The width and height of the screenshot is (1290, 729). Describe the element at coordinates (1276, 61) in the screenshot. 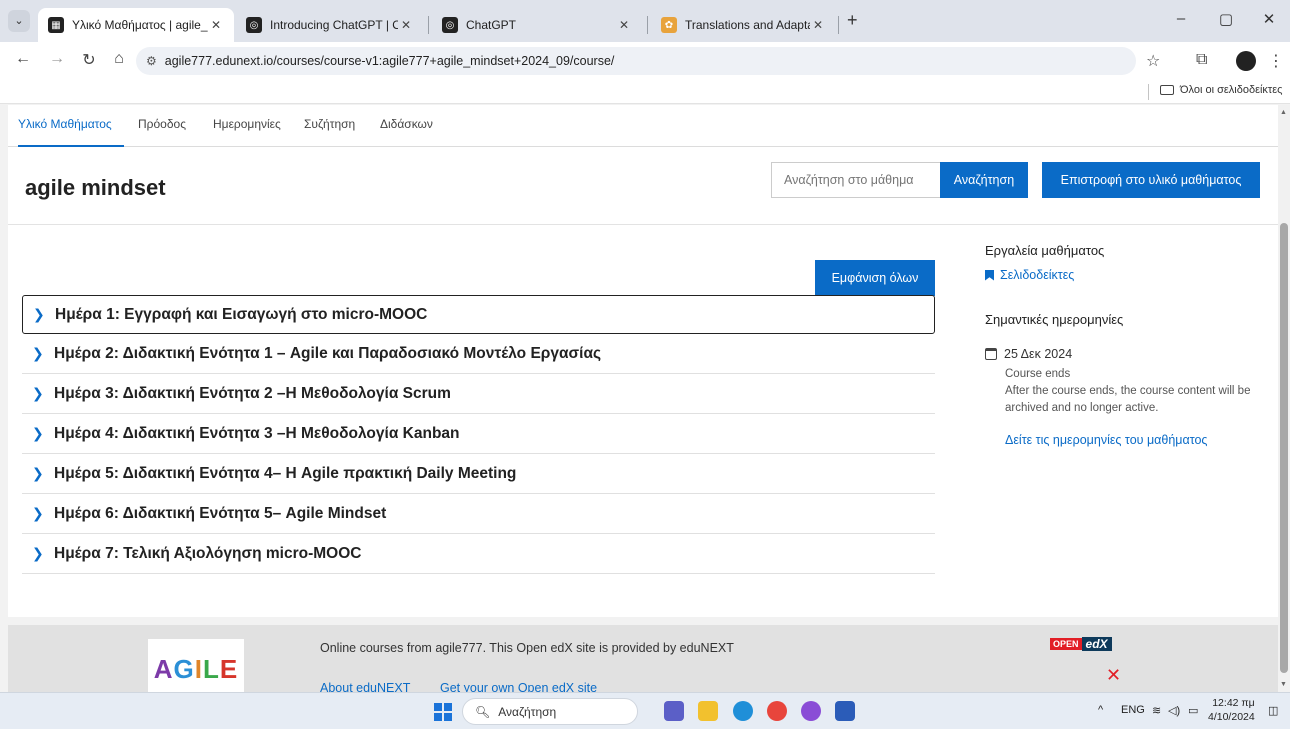

I see `browser-menu-icon: ⋮` at that location.